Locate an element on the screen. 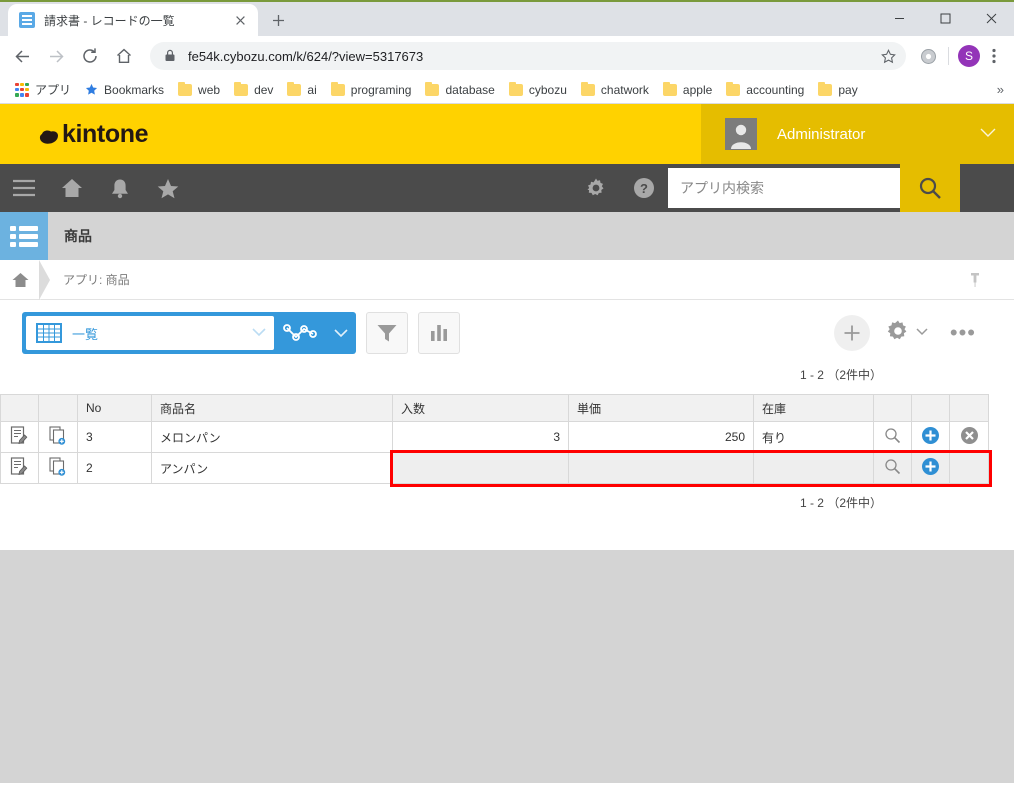  app-search: アプリ内検索 is located at coordinates (814, 188).